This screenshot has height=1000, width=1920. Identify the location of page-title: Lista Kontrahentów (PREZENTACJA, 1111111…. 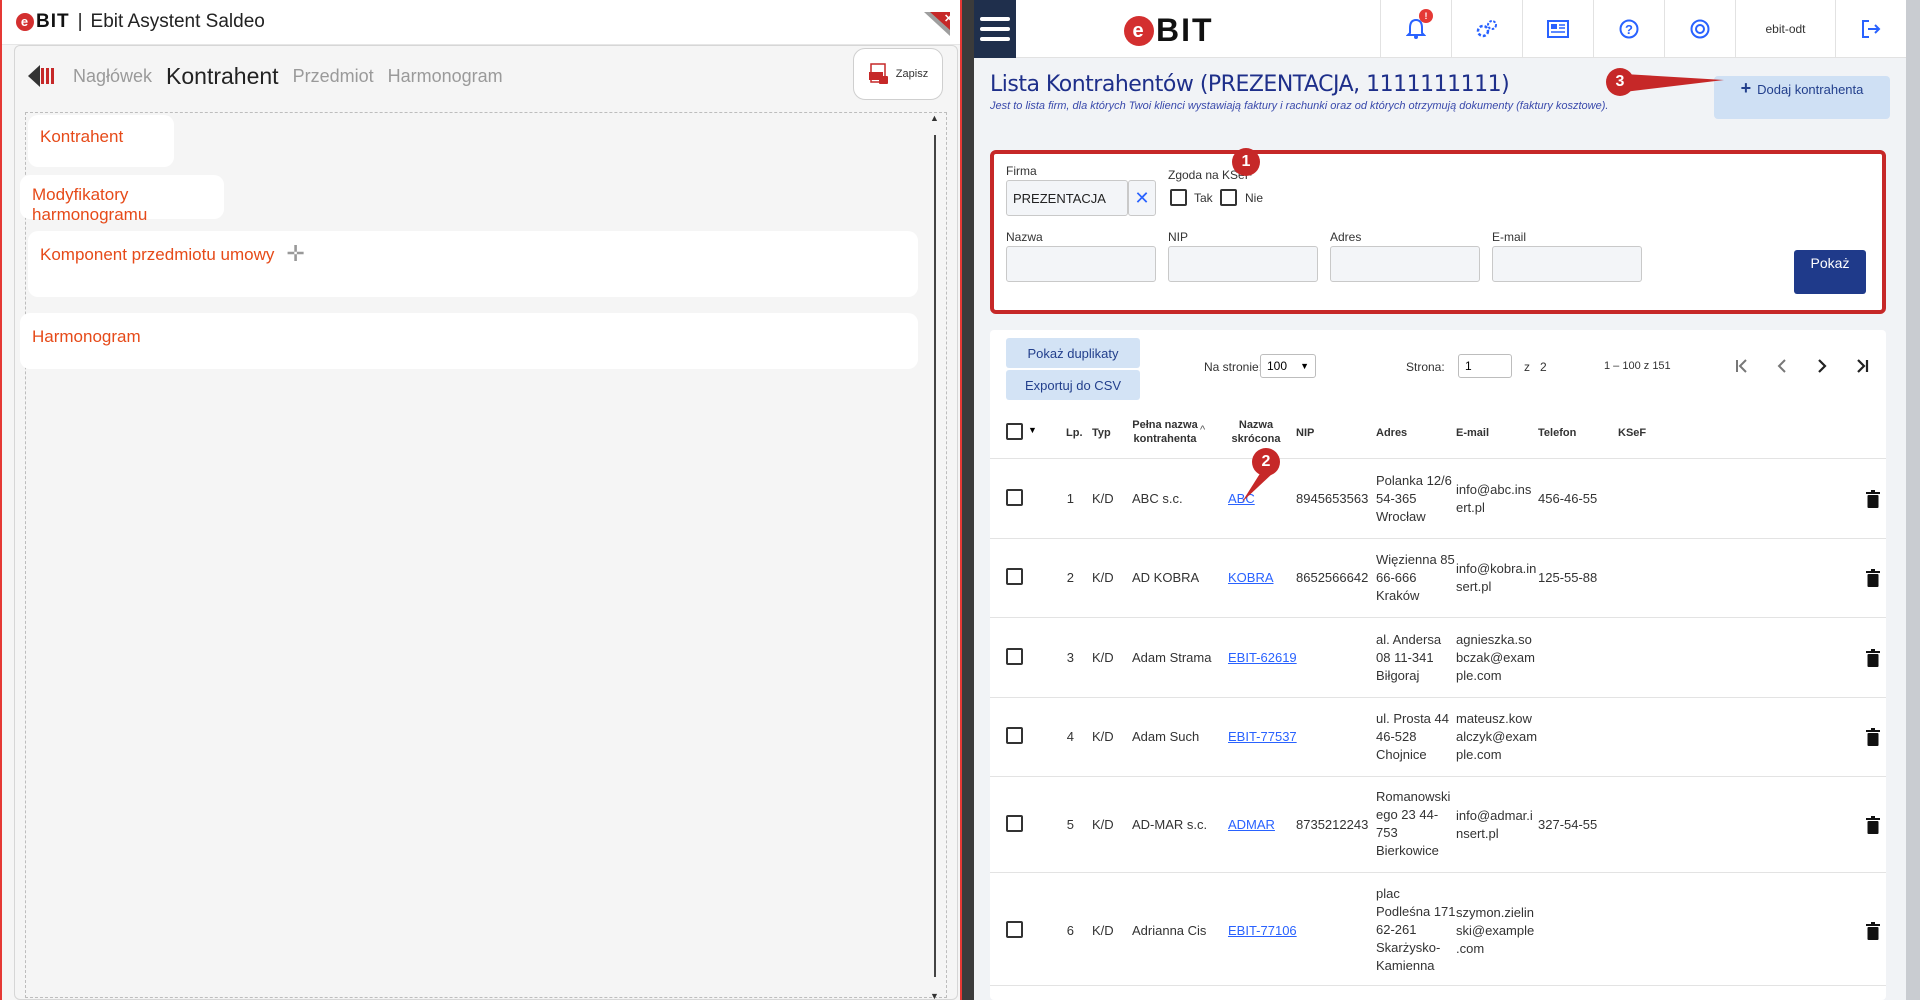
(1250, 84).